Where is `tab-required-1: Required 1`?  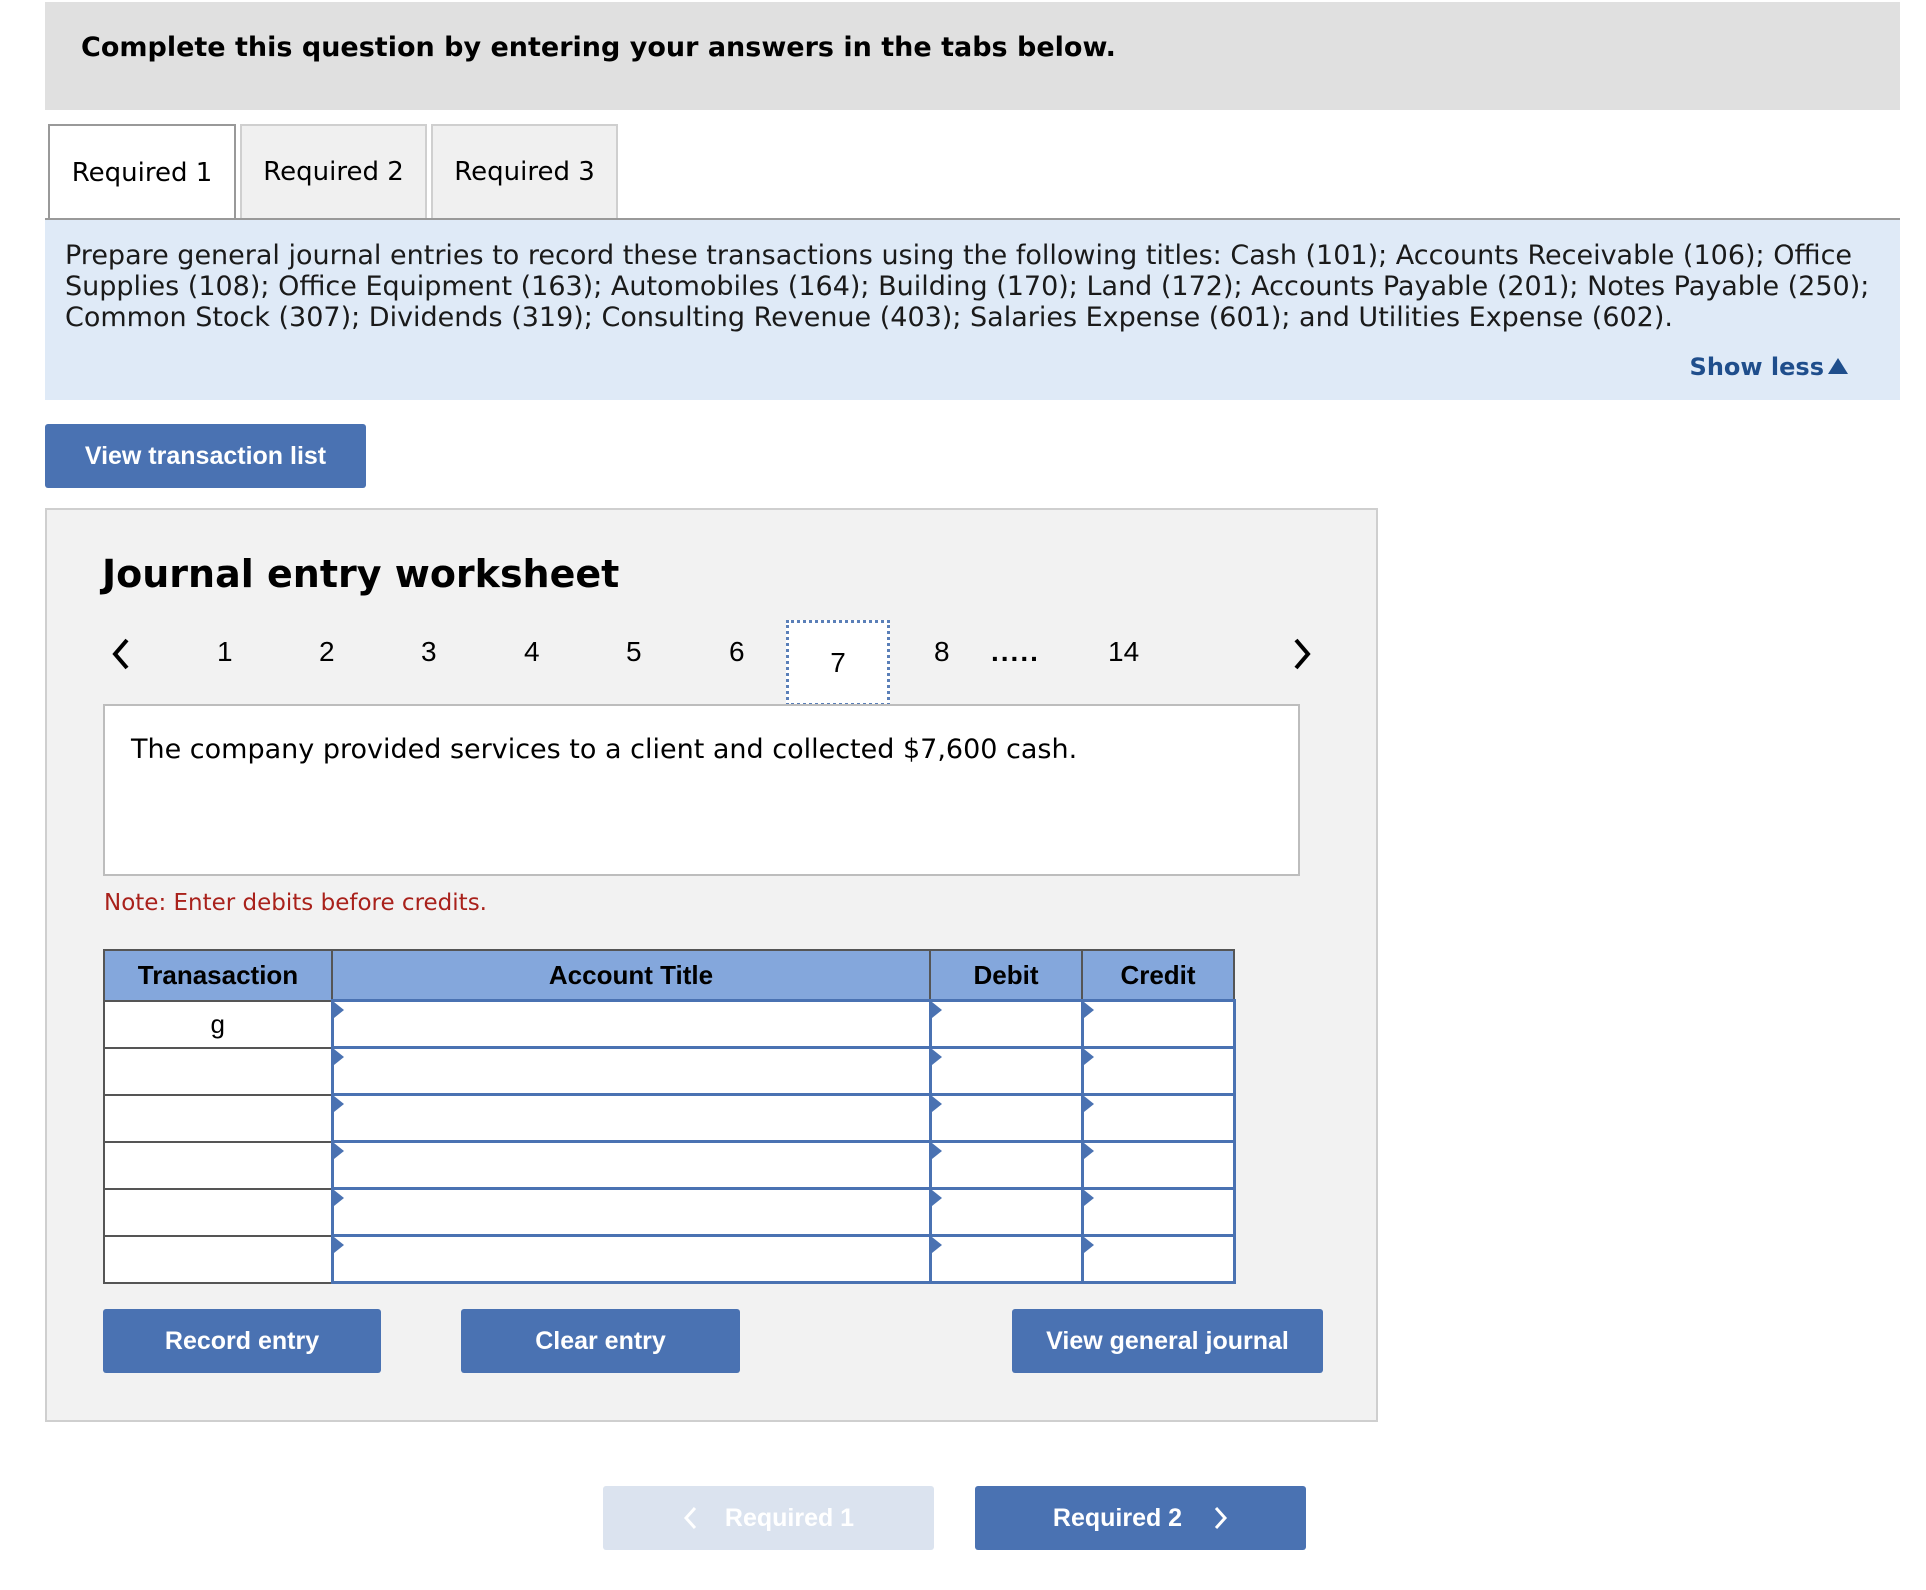
tab-required-1: Required 1 is located at coordinates (142, 172).